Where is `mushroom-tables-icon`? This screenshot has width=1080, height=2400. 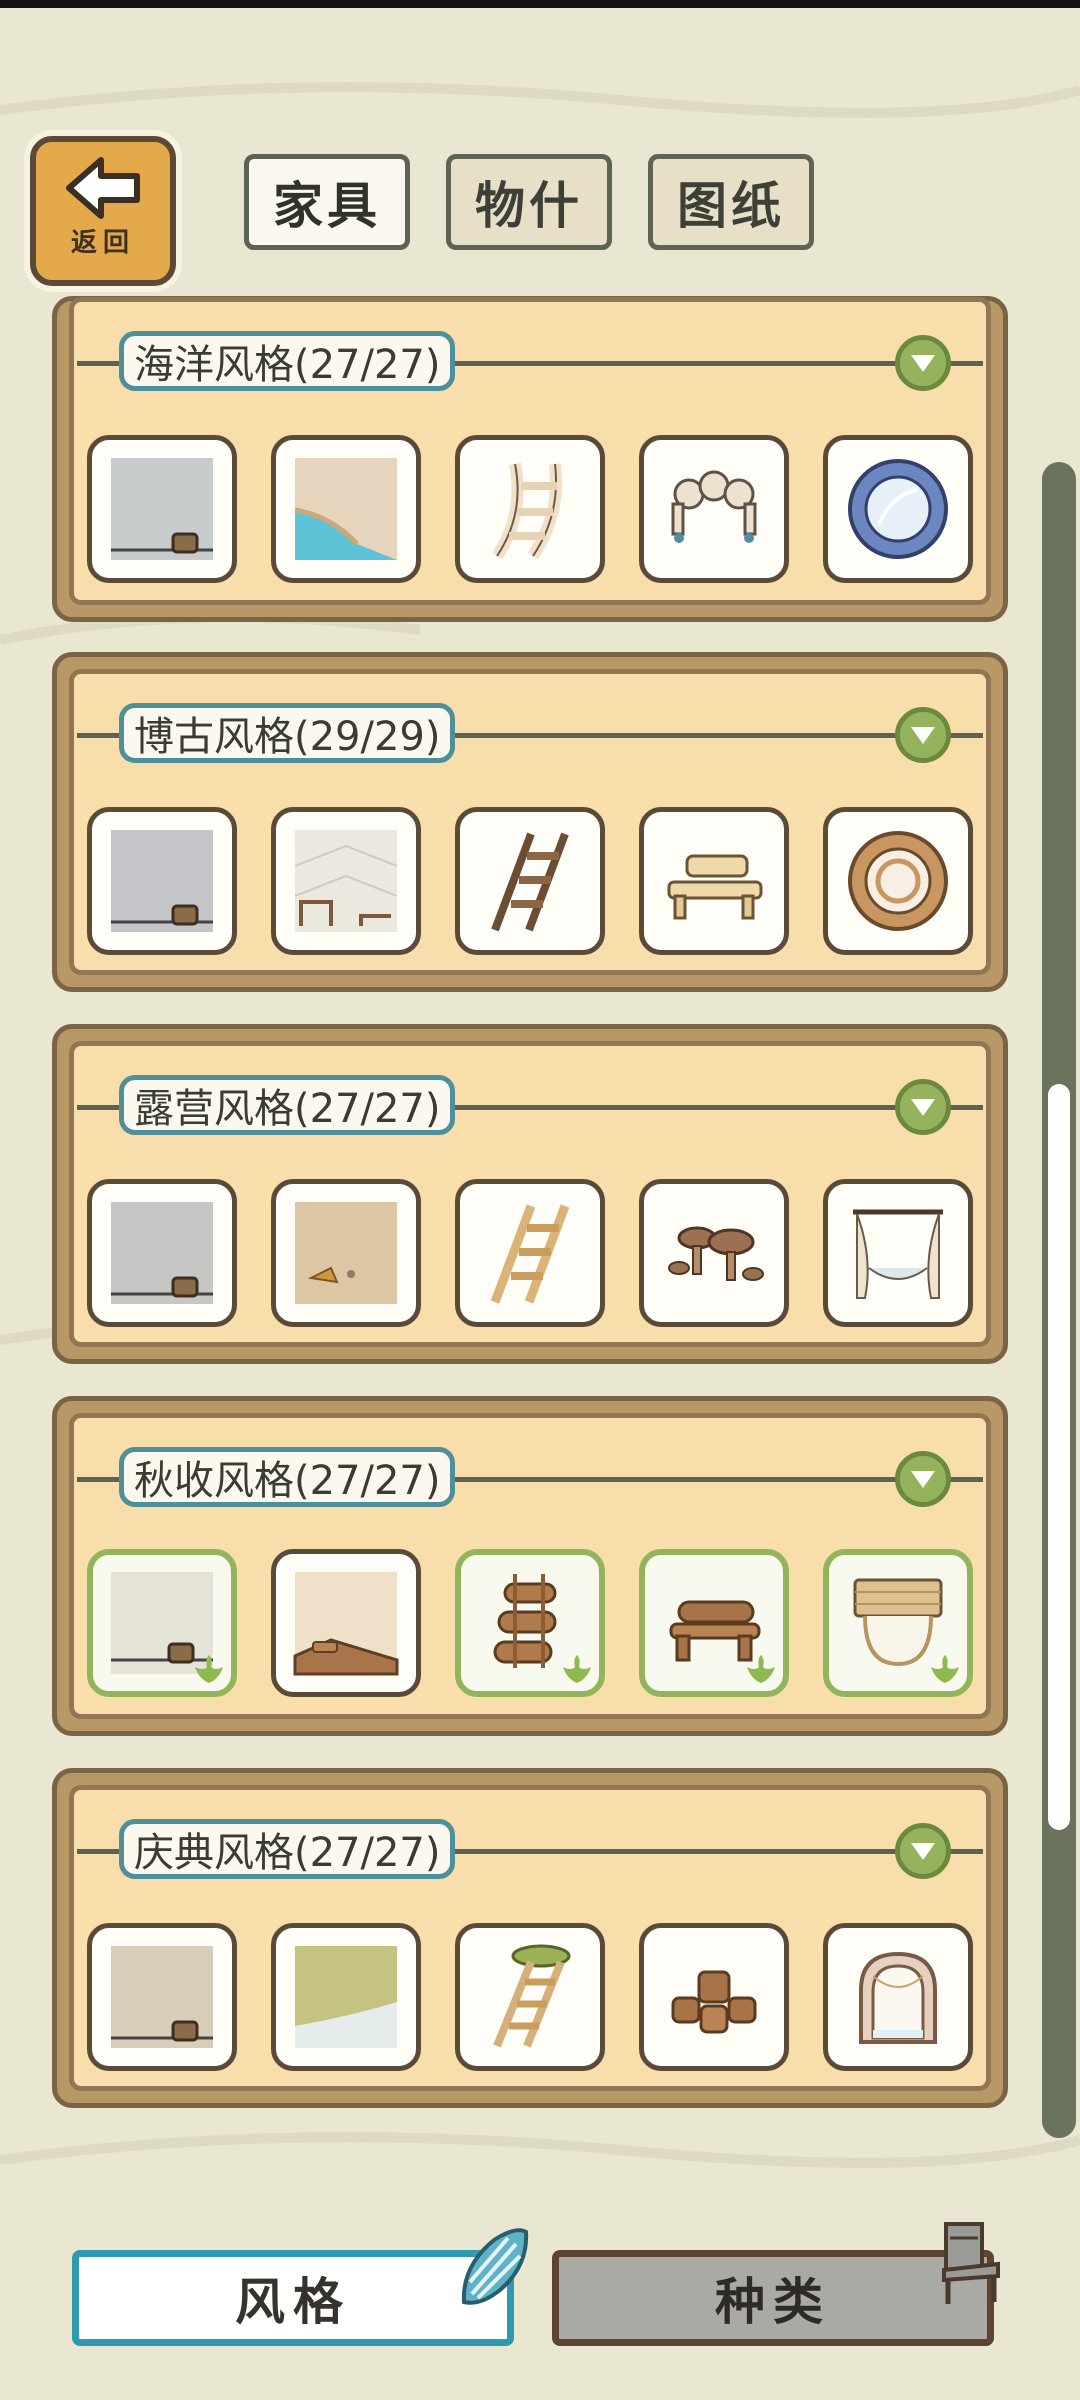
mushroom-tables-icon is located at coordinates (716, 1253).